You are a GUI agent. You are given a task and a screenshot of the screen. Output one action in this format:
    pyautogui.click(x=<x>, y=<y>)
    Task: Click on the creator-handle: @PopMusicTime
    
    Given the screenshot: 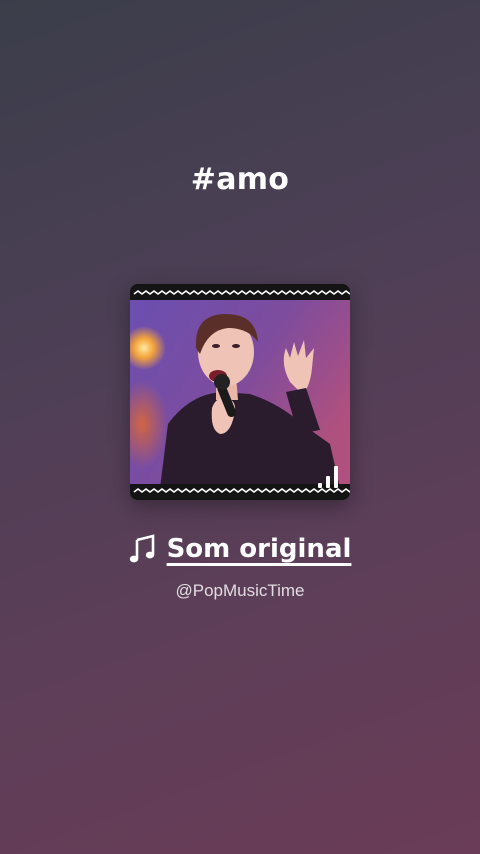 What is the action you would take?
    pyautogui.click(x=240, y=591)
    